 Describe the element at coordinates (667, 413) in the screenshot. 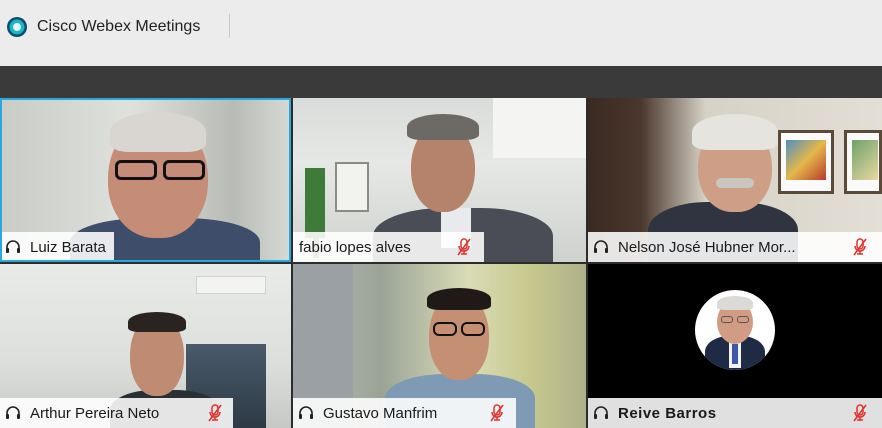

I see `participant-name: Reive Barros` at that location.